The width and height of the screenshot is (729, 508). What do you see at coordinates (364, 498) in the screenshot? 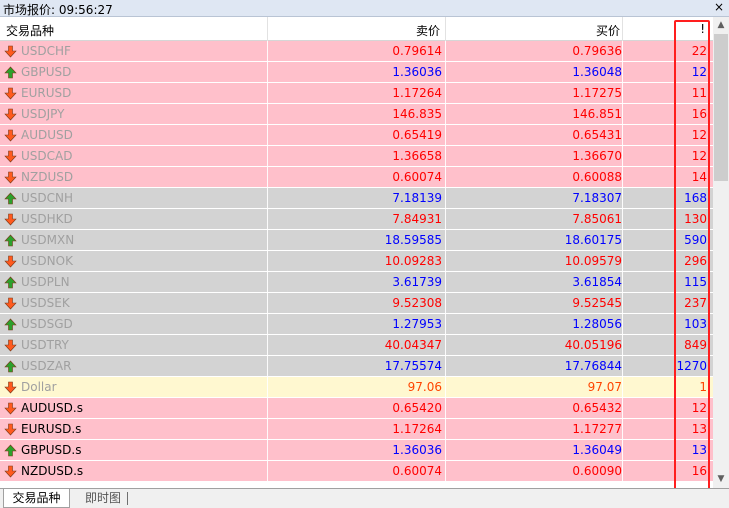
I see `bottom-tab-bar: 交易品种 即时图` at bounding box center [364, 498].